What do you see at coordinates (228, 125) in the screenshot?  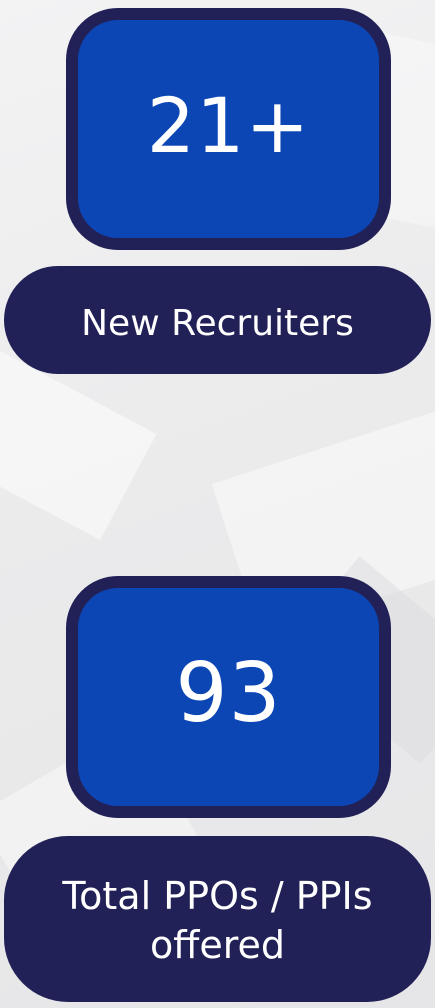 I see `stat-value: 21+` at bounding box center [228, 125].